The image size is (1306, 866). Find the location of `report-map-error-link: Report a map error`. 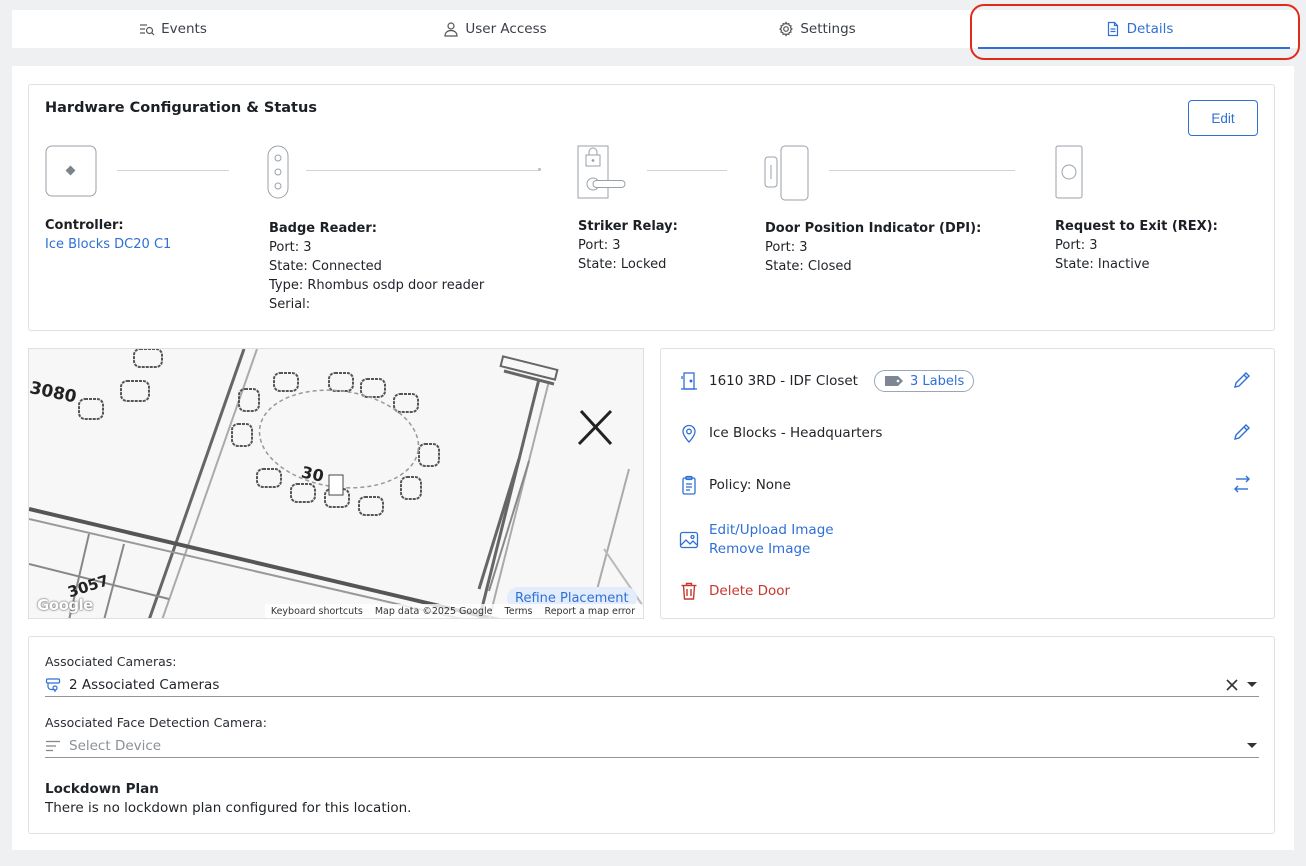

report-map-error-link: Report a map error is located at coordinates (590, 611).